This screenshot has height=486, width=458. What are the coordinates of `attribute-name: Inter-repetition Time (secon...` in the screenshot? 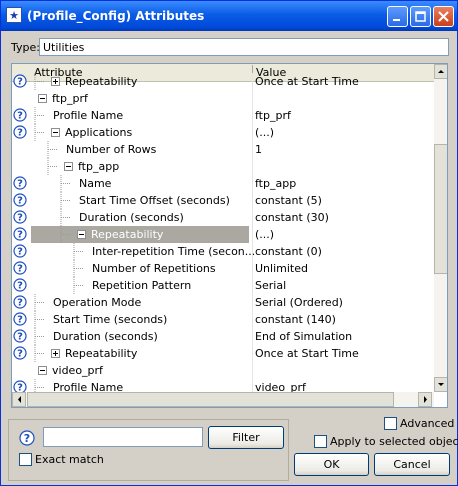 It's located at (174, 251).